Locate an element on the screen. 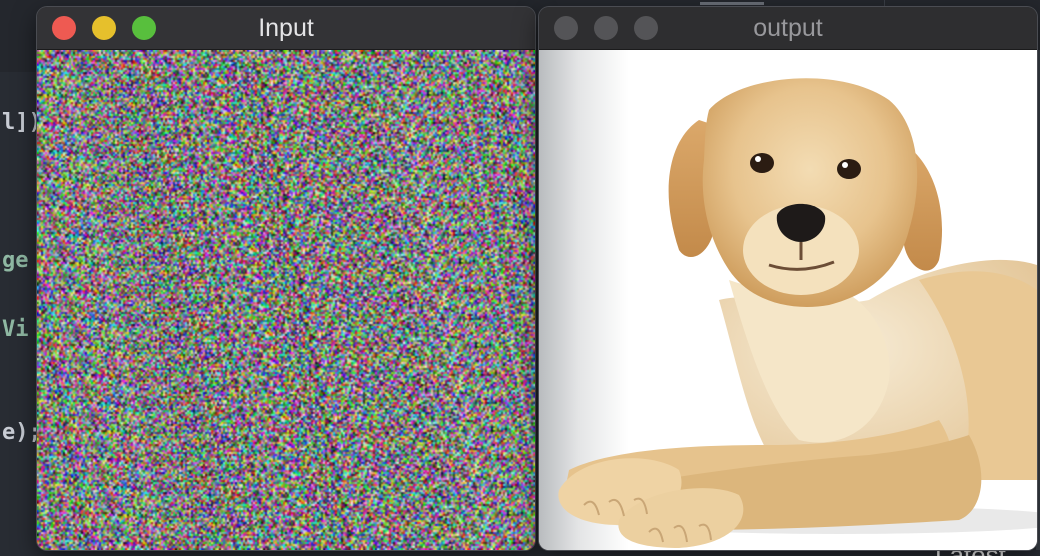 The height and width of the screenshot is (556, 1040). active-tab-indicator is located at coordinates (732, 3).